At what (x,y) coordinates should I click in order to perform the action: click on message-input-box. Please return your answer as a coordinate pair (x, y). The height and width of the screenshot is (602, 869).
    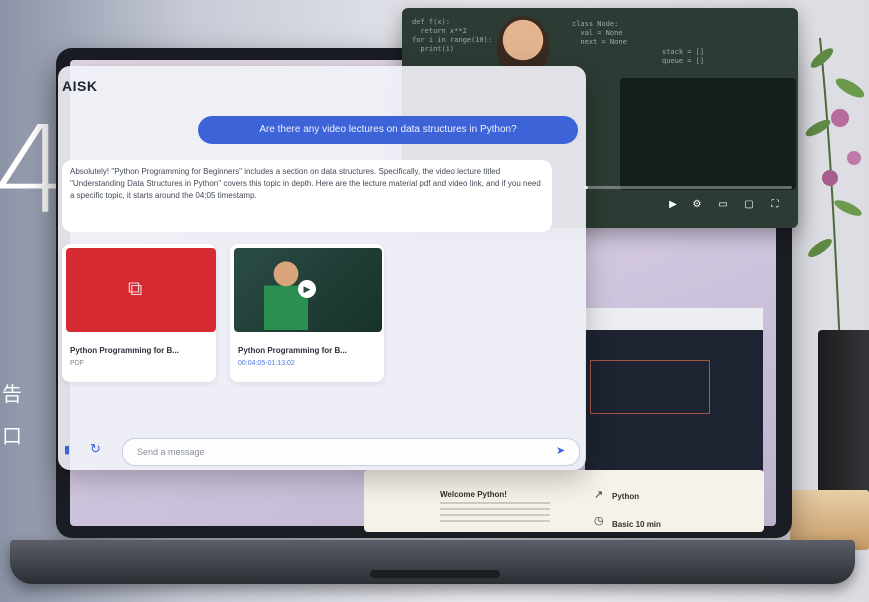
    Looking at the image, I should click on (351, 452).